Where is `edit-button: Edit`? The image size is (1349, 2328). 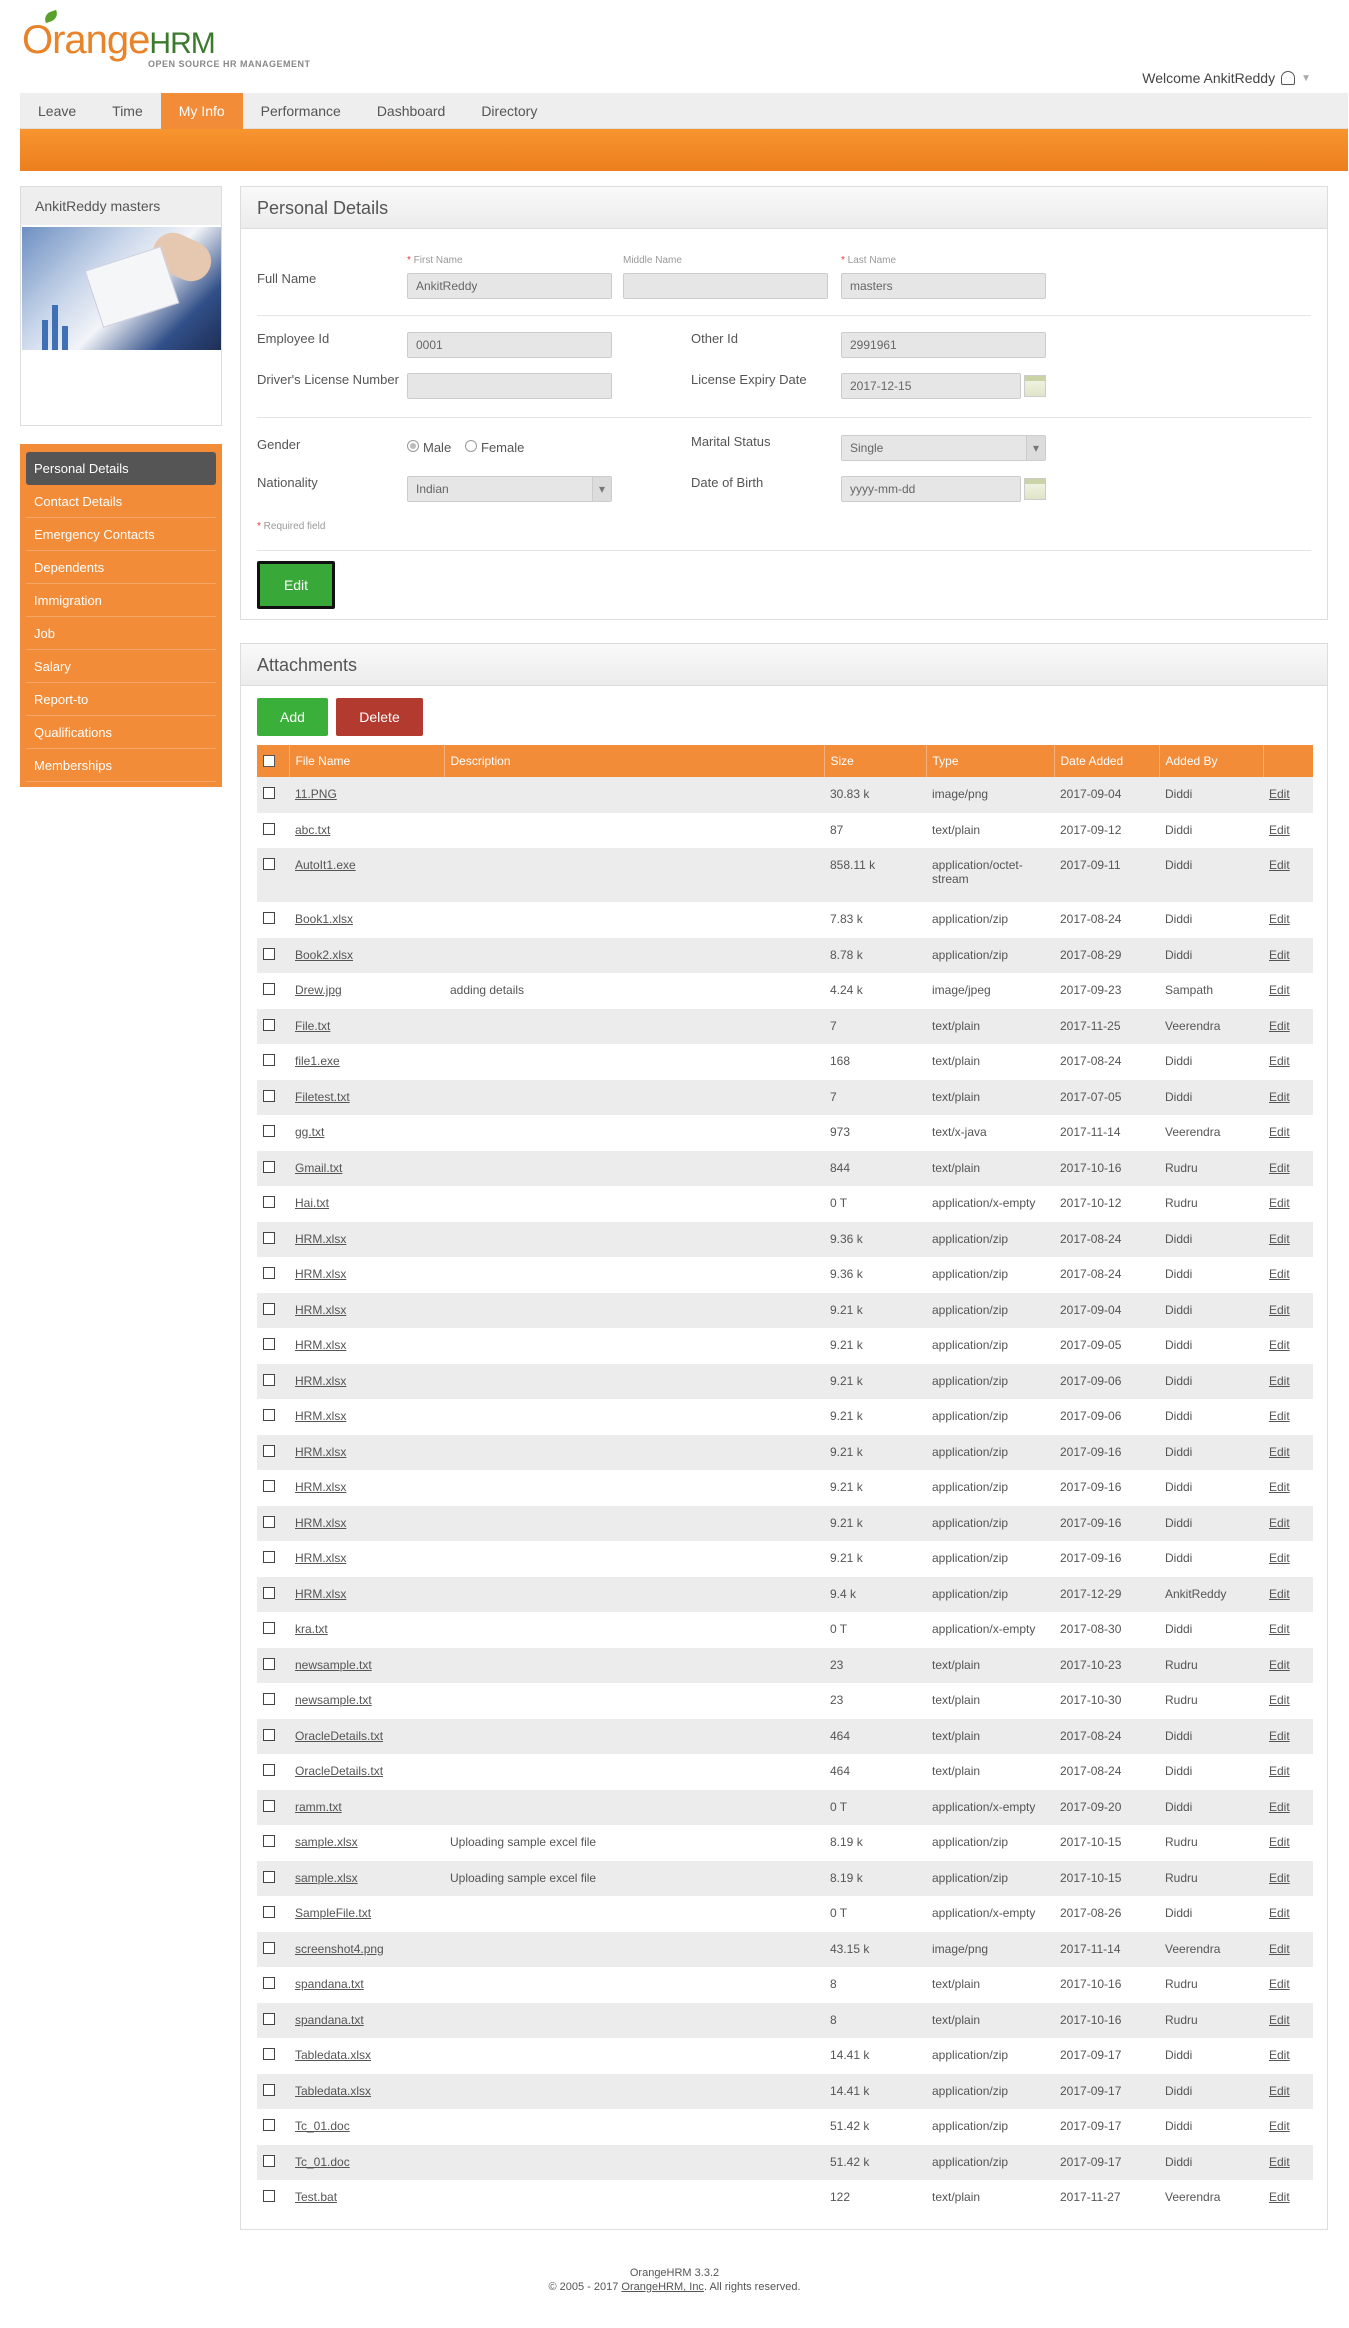 edit-button: Edit is located at coordinates (296, 585).